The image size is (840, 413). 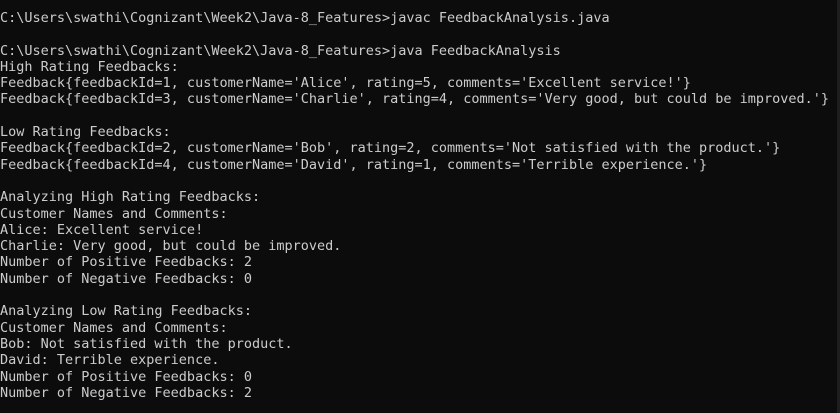 I want to click on terminal-line: Bob: Not satisfied with the product., so click(x=146, y=343).